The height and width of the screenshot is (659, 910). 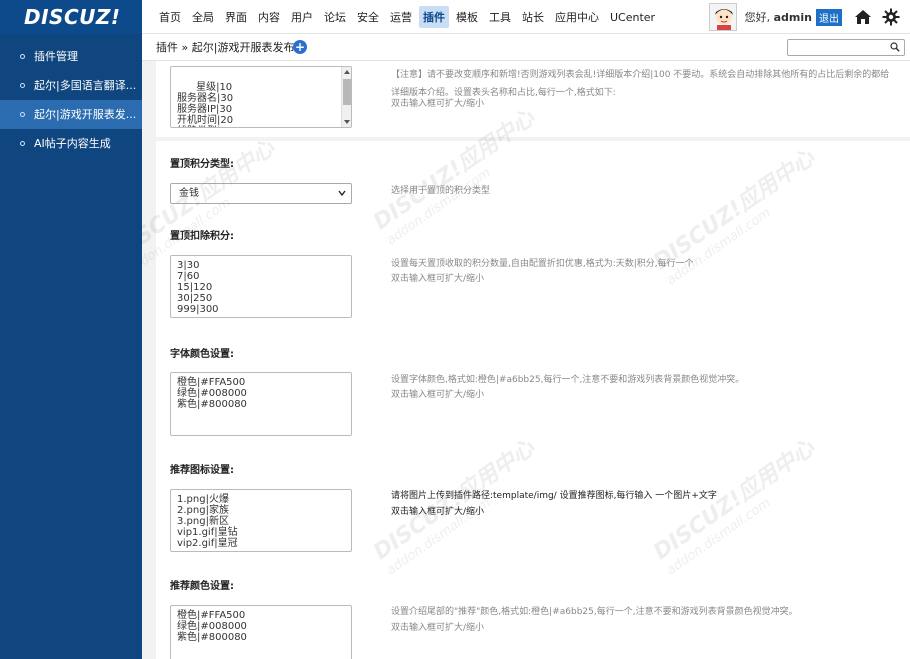 I want to click on font-color-hint: 双击输入框可扩大/缩小, so click(x=438, y=395).